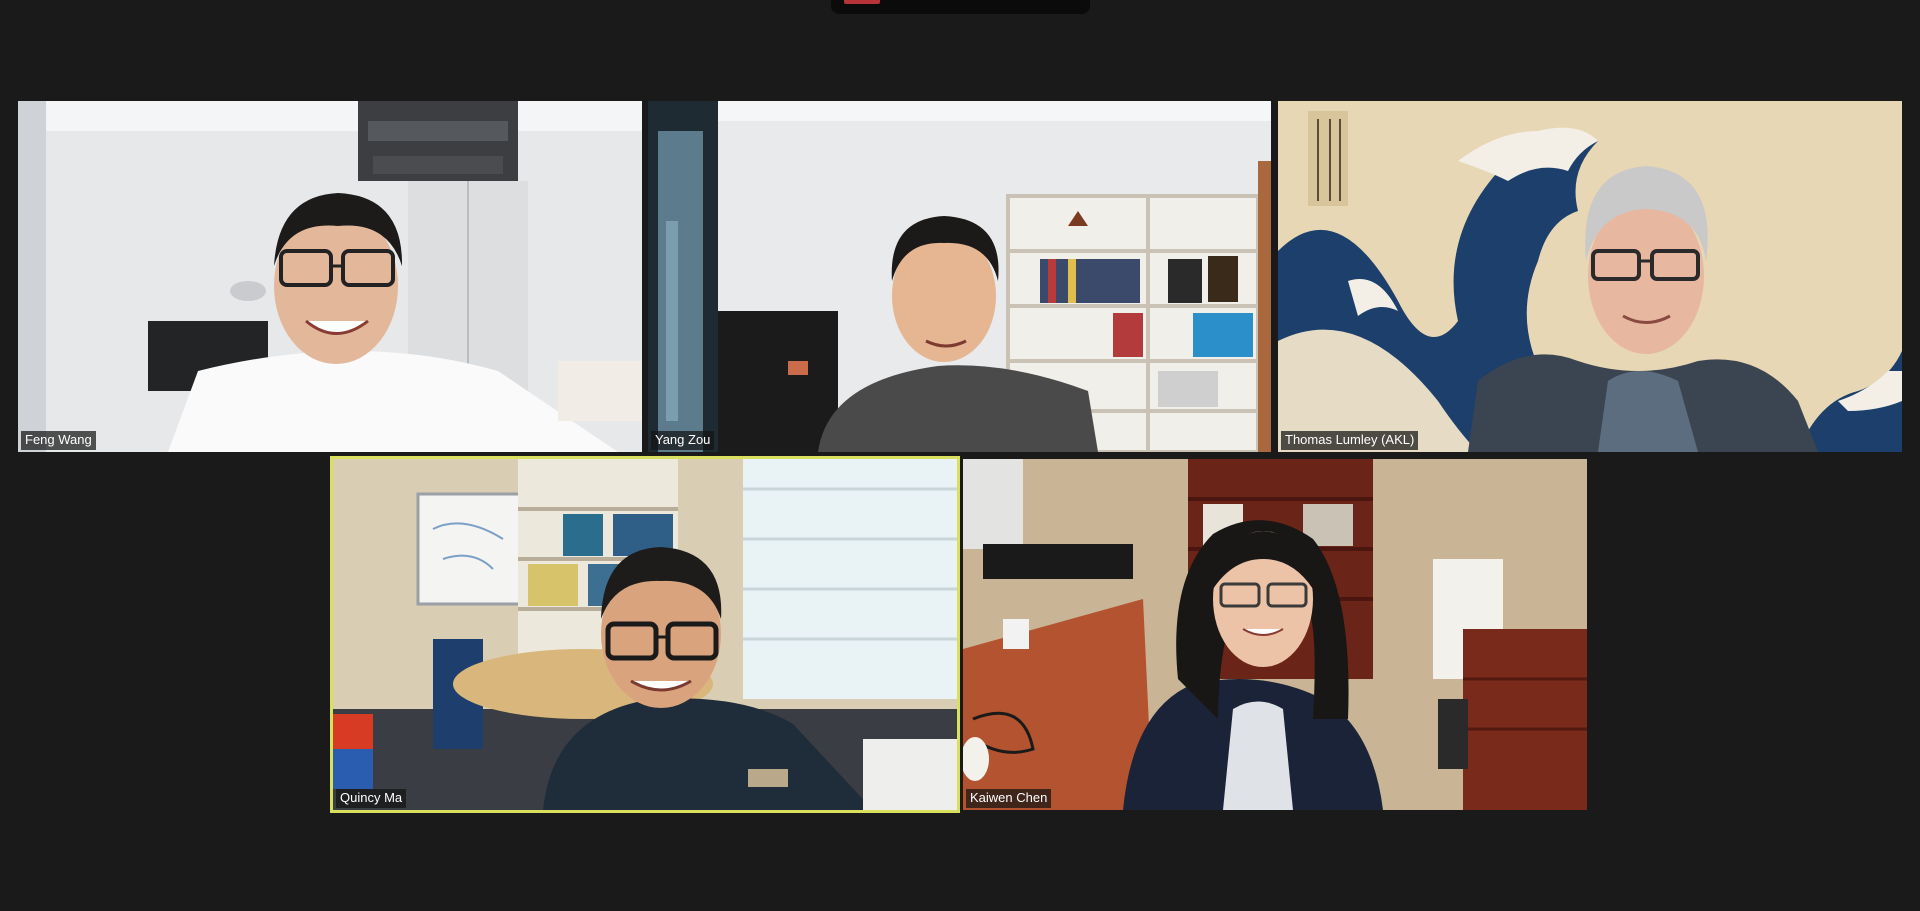 The width and height of the screenshot is (1920, 911). I want to click on participant-name: Kaiwen Chen, so click(1009, 798).